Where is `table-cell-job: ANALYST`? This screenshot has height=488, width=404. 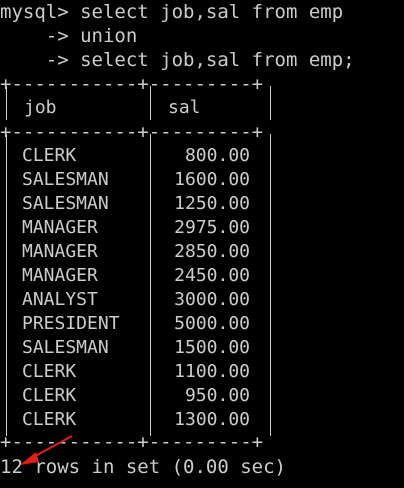
table-cell-job: ANALYST is located at coordinates (60, 299).